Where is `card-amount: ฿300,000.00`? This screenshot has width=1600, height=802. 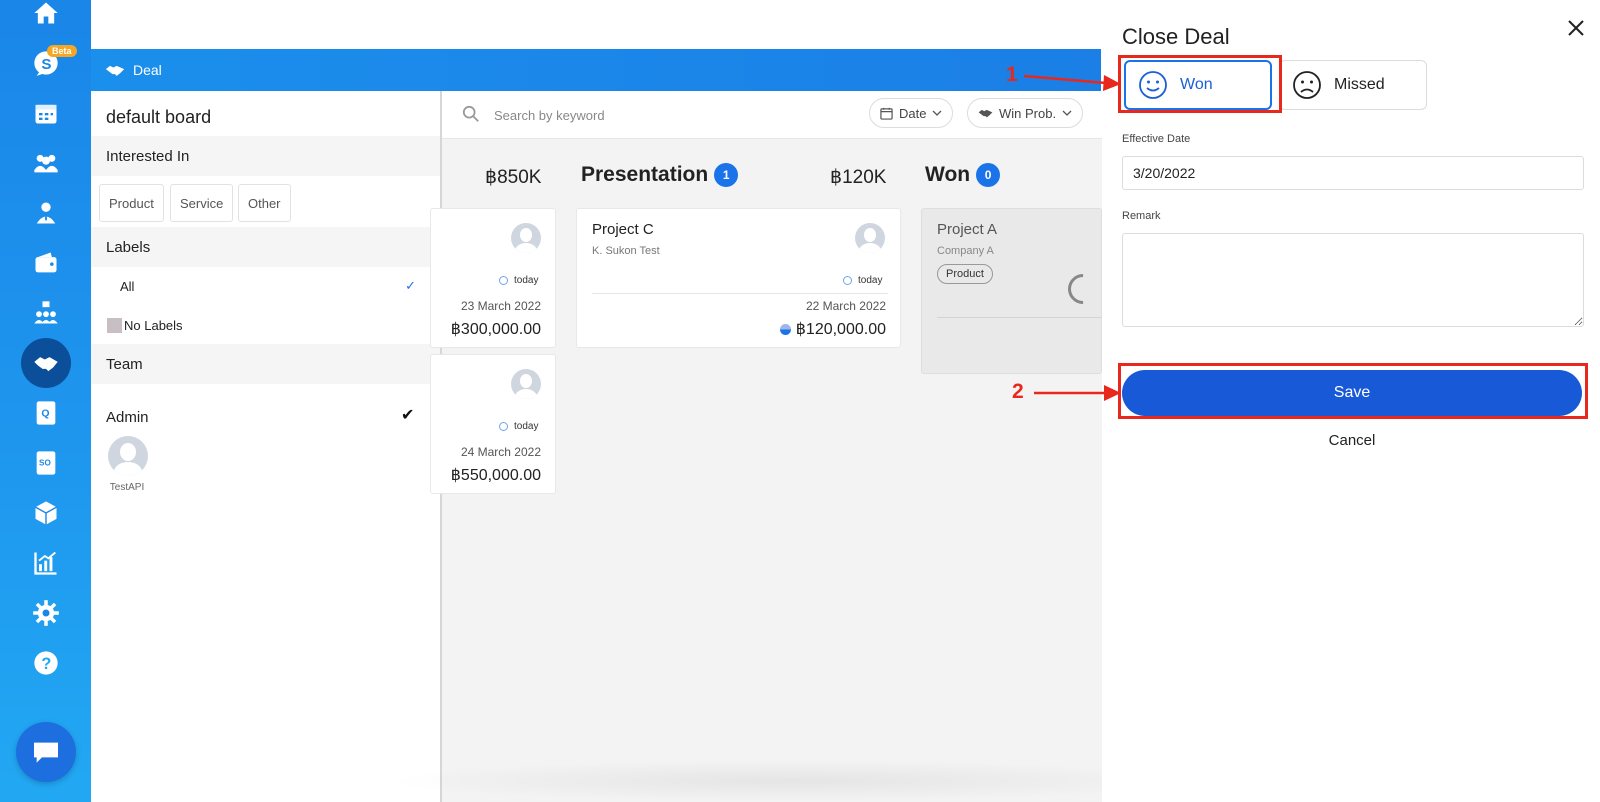
card-amount: ฿300,000.00 is located at coordinates (495, 329).